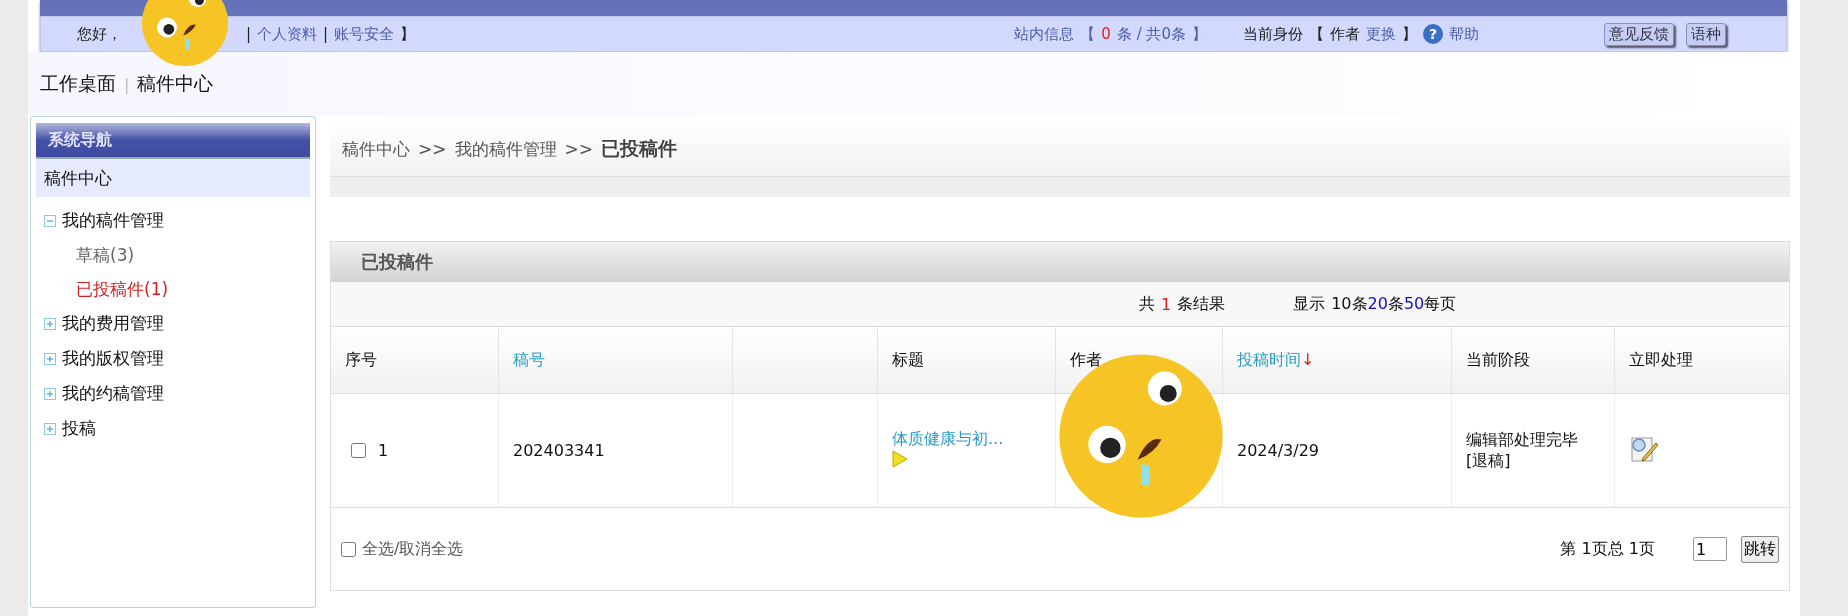  What do you see at coordinates (1706, 34) in the screenshot?
I see `header-button: 语种` at bounding box center [1706, 34].